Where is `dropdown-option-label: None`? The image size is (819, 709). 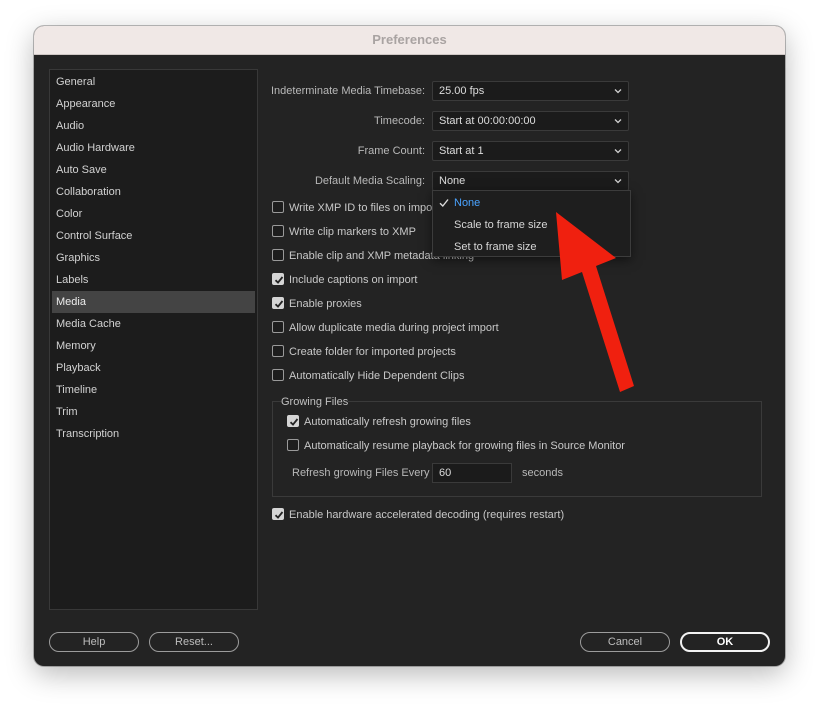
dropdown-option-label: None is located at coordinates (467, 203).